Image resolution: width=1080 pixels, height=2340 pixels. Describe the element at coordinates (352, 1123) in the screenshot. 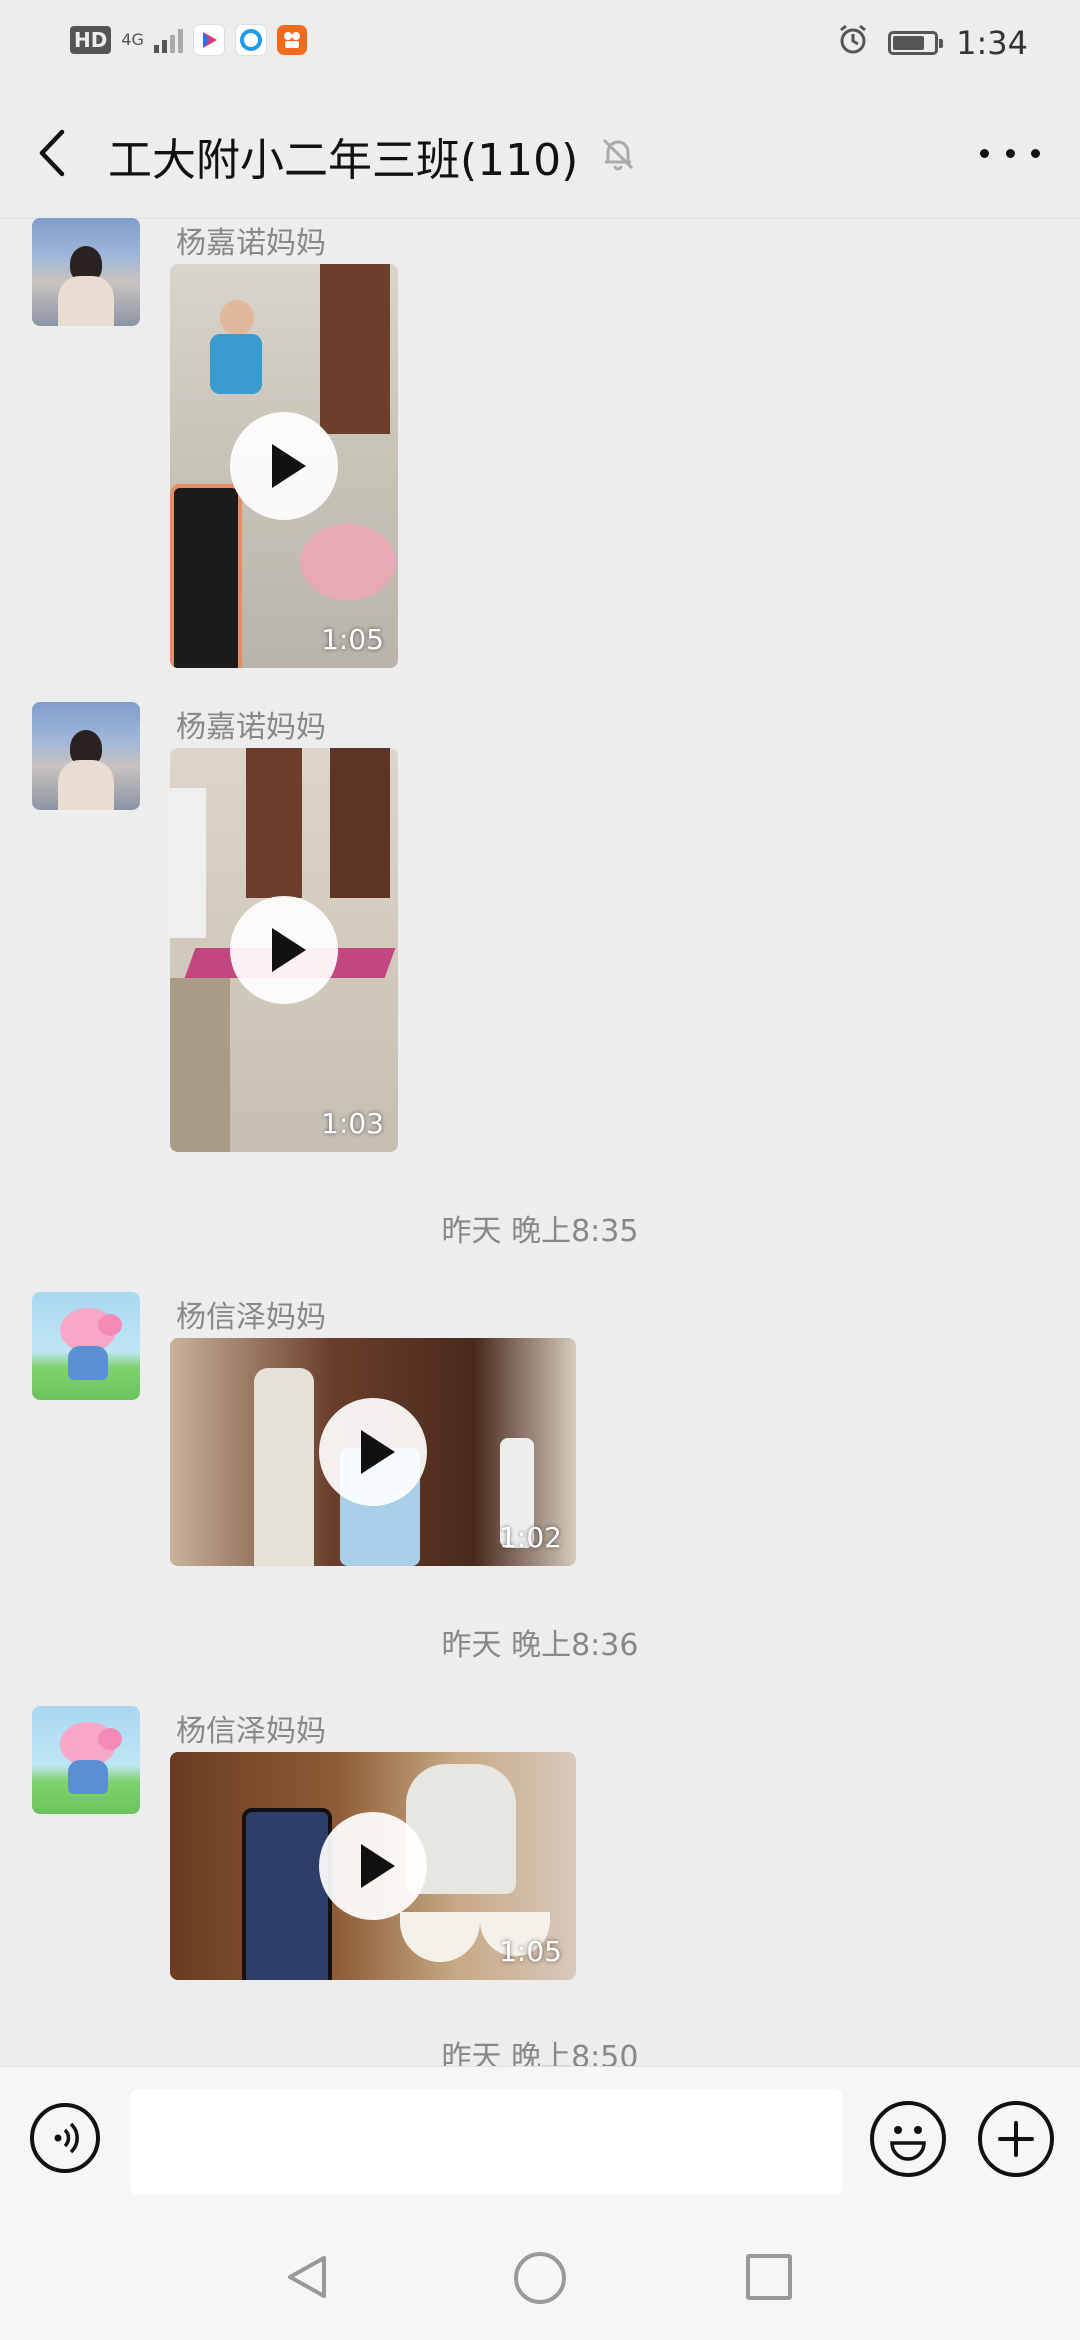

I see `video-duration: 1:03` at that location.